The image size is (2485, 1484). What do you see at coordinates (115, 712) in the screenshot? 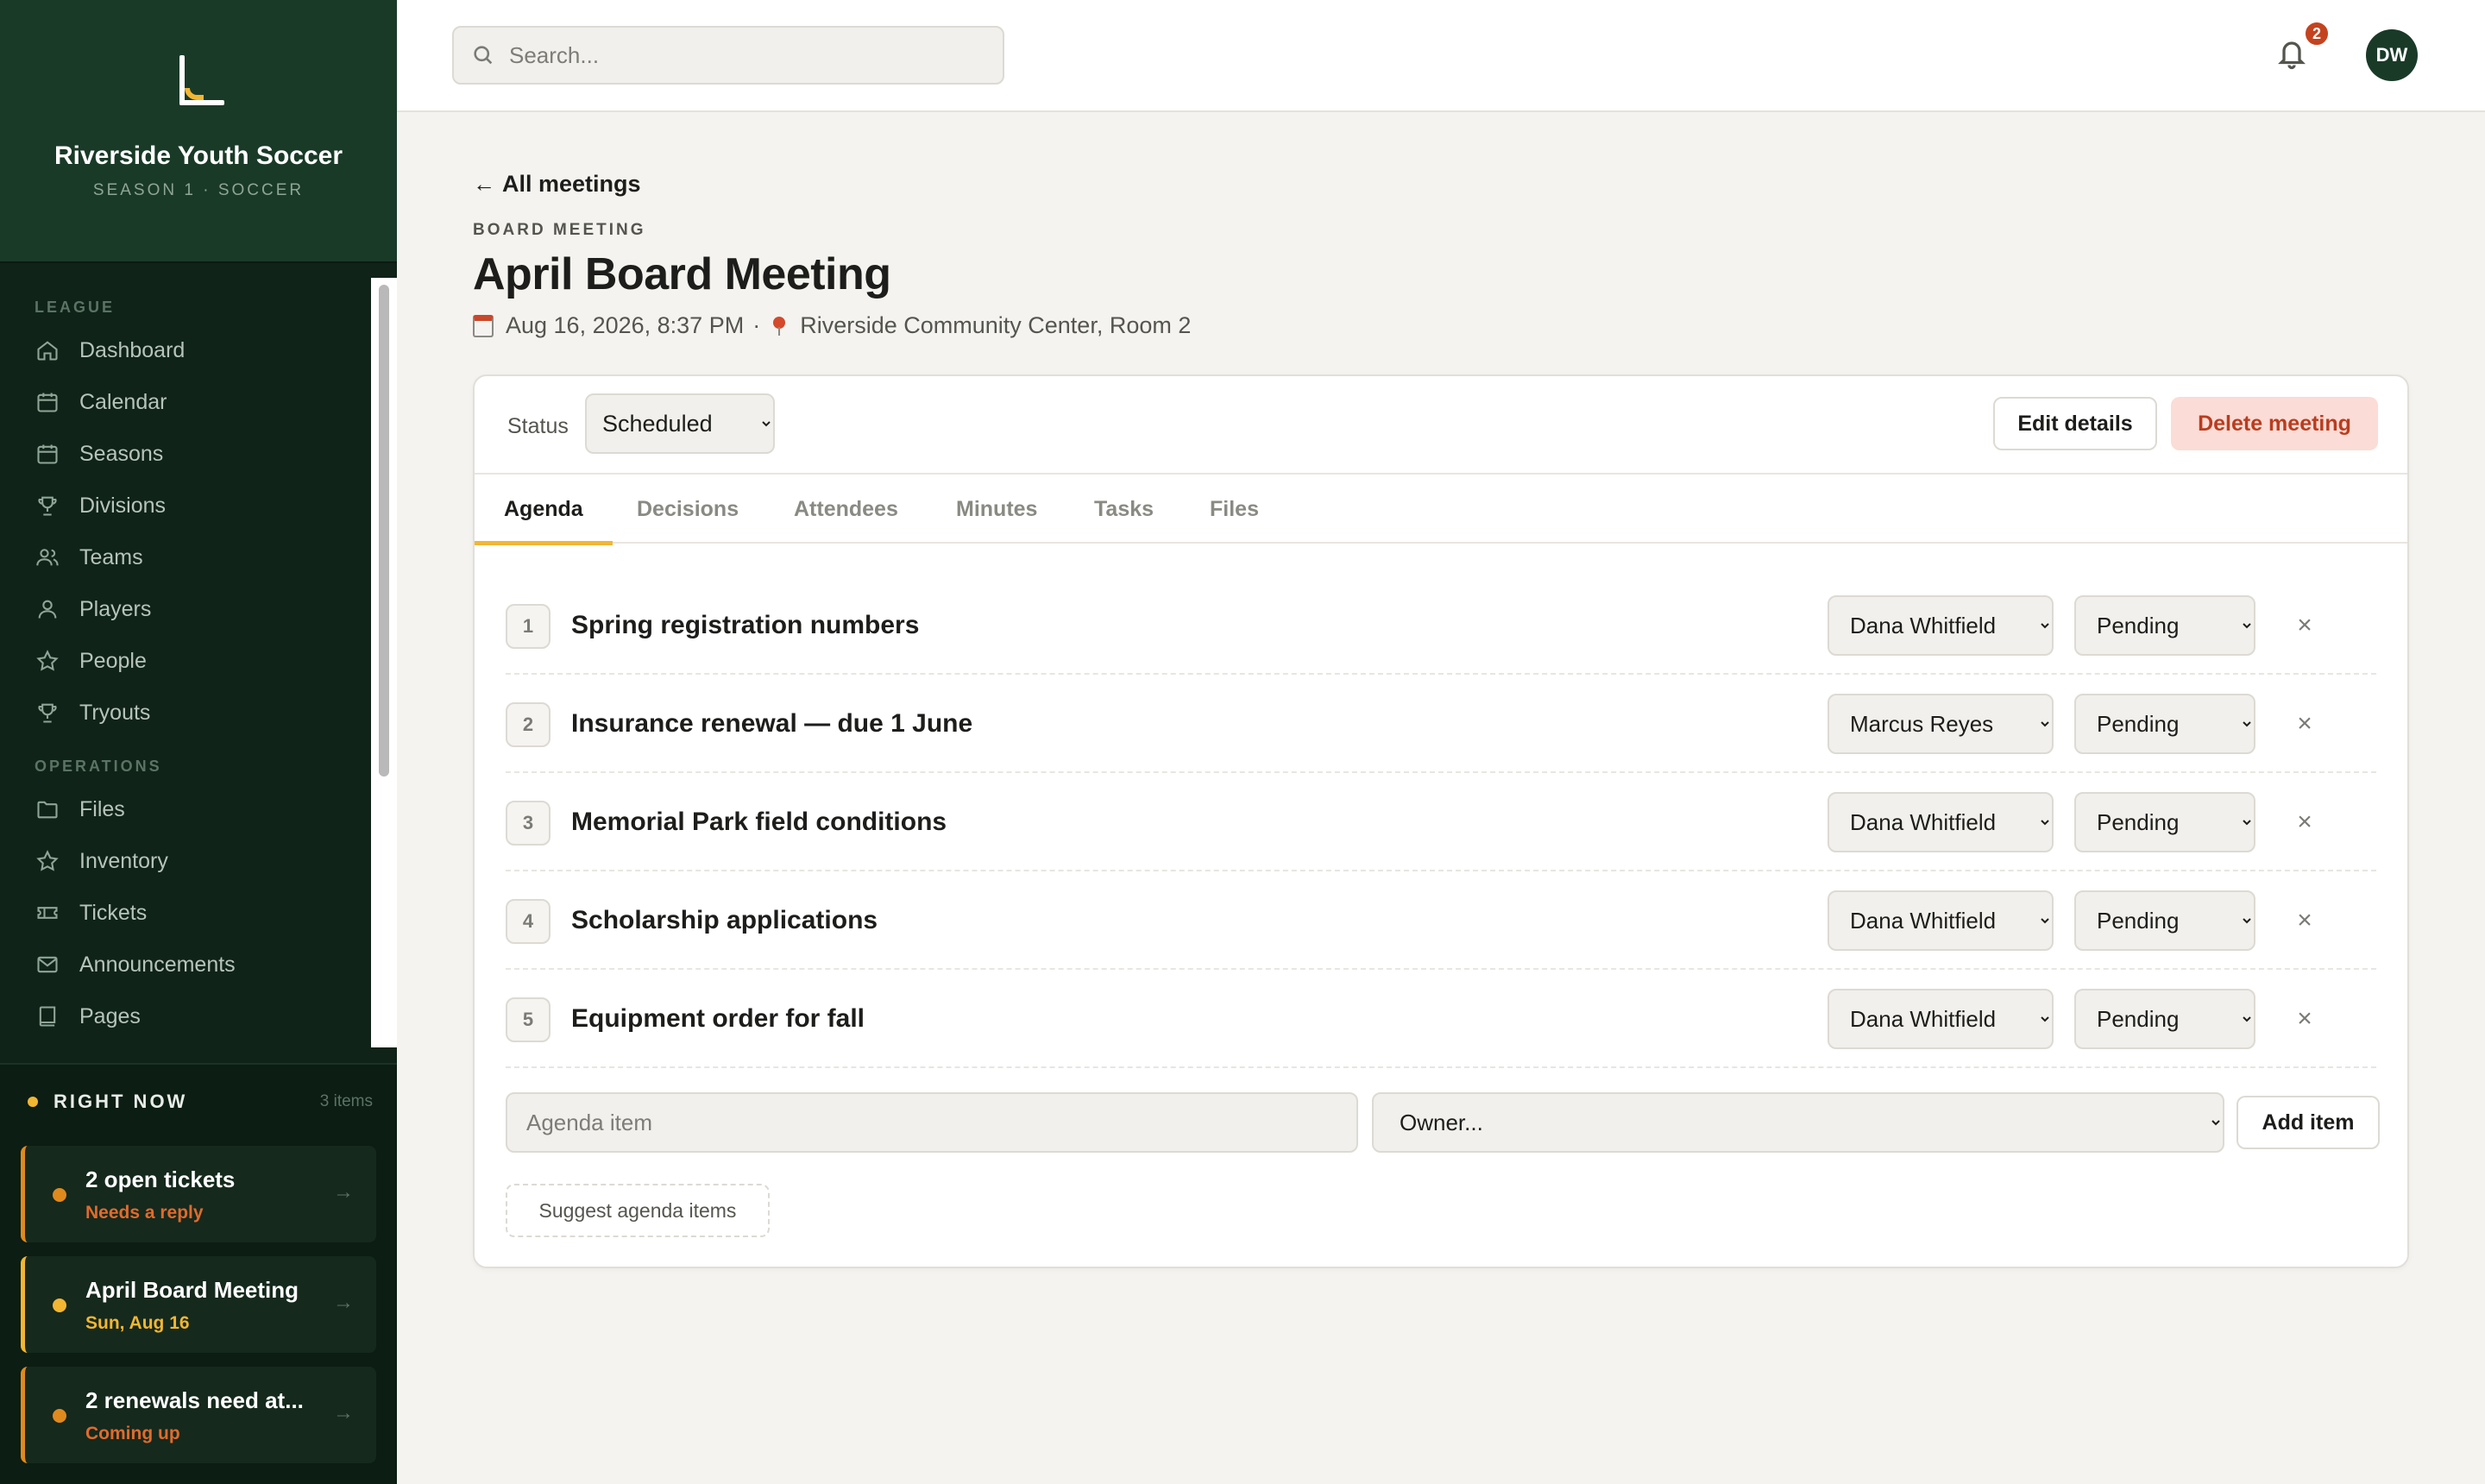
I see `sidebar-item-label: Tryouts` at bounding box center [115, 712].